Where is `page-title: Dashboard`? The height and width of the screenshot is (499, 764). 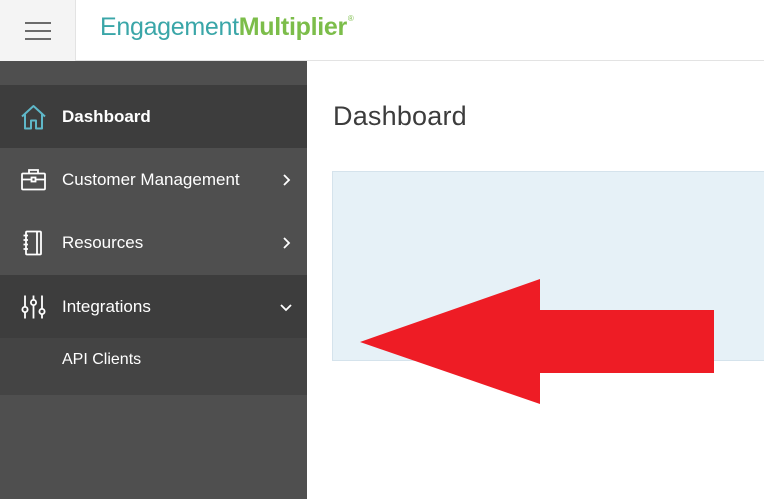 page-title: Dashboard is located at coordinates (400, 116).